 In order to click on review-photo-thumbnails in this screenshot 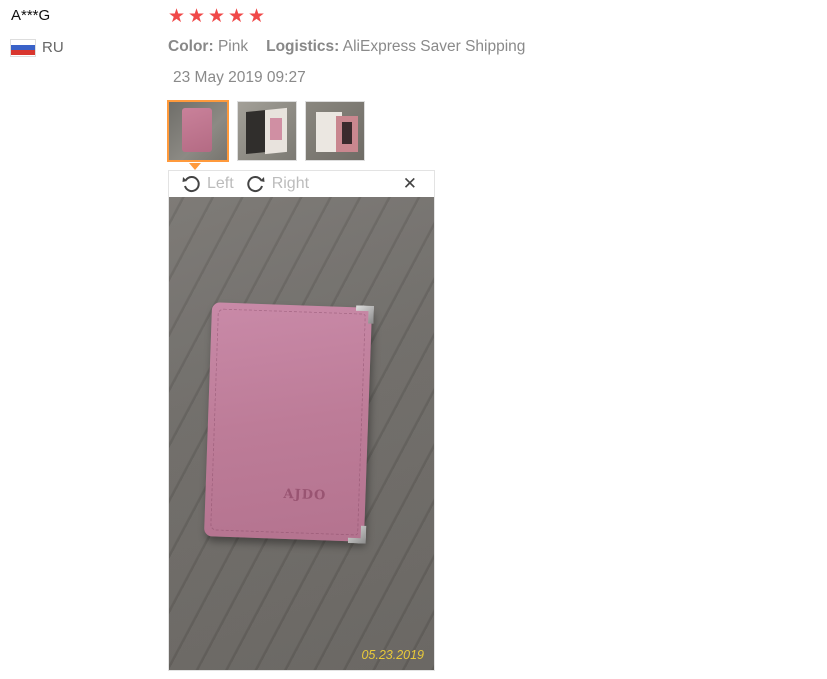, I will do `click(266, 131)`.